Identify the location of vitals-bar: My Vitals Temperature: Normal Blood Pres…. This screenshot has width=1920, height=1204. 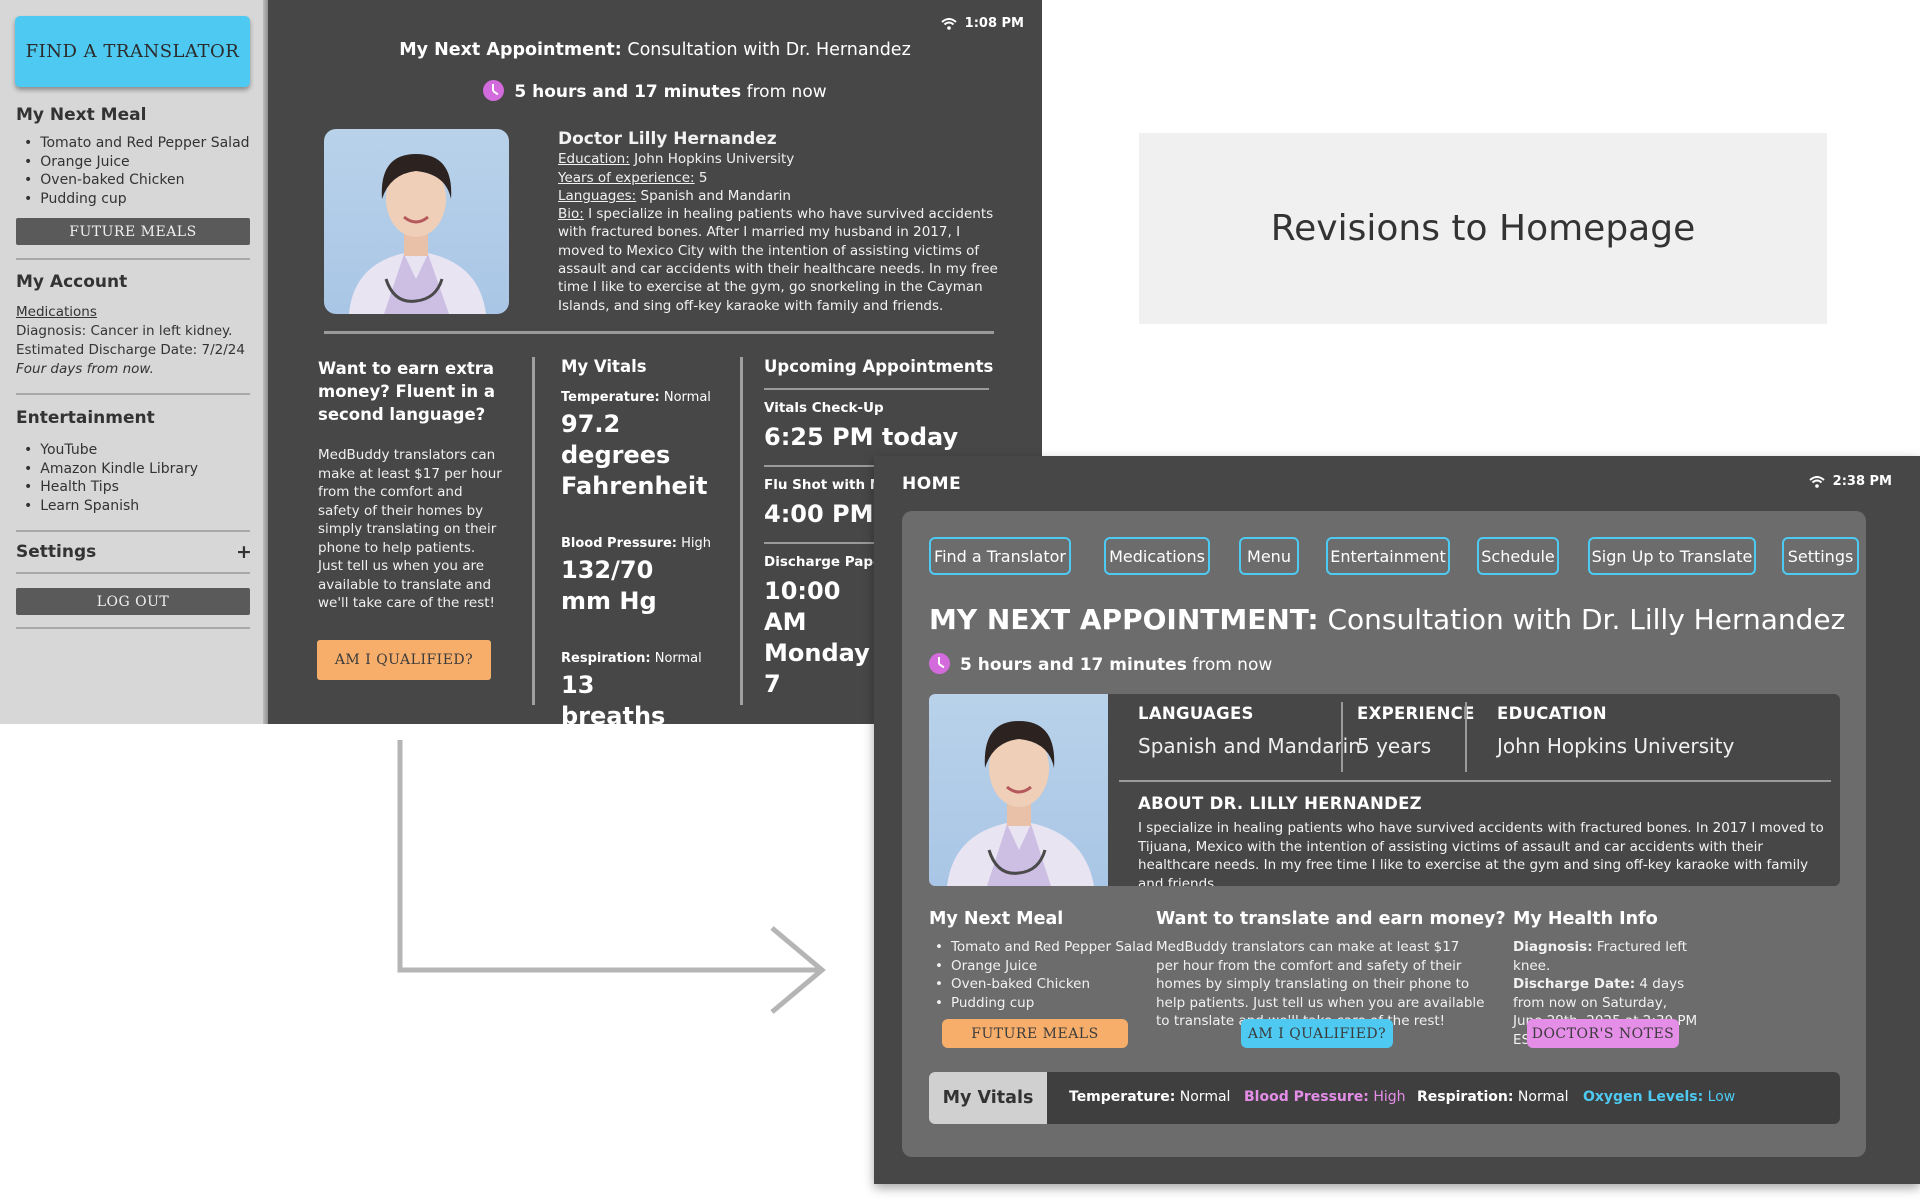
(1384, 1098).